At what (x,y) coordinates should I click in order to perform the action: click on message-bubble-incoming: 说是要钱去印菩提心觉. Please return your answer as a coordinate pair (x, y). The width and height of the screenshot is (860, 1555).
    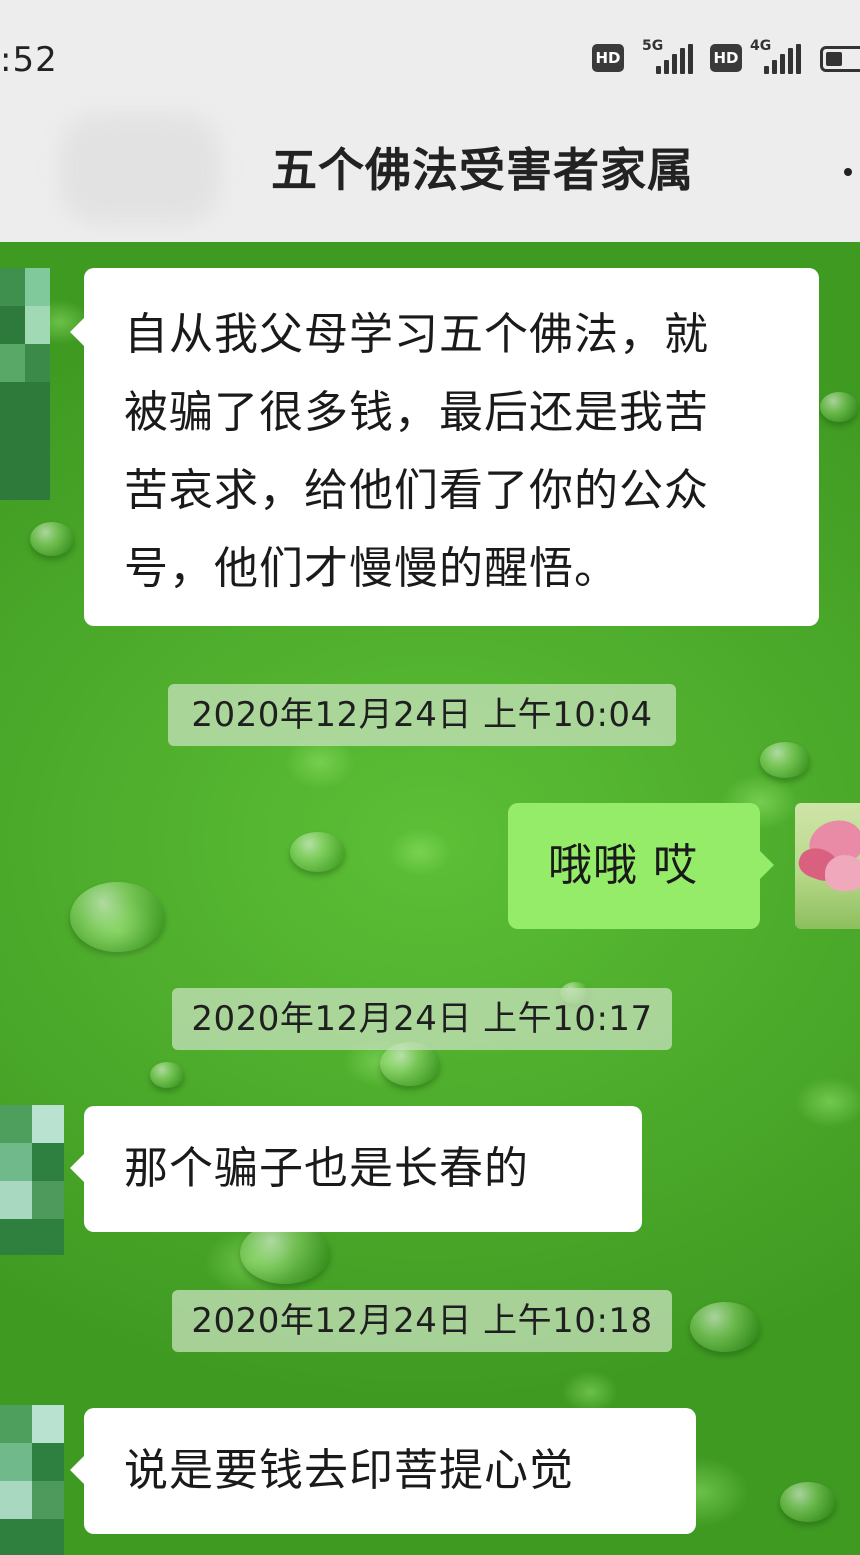
    Looking at the image, I should click on (383, 1471).